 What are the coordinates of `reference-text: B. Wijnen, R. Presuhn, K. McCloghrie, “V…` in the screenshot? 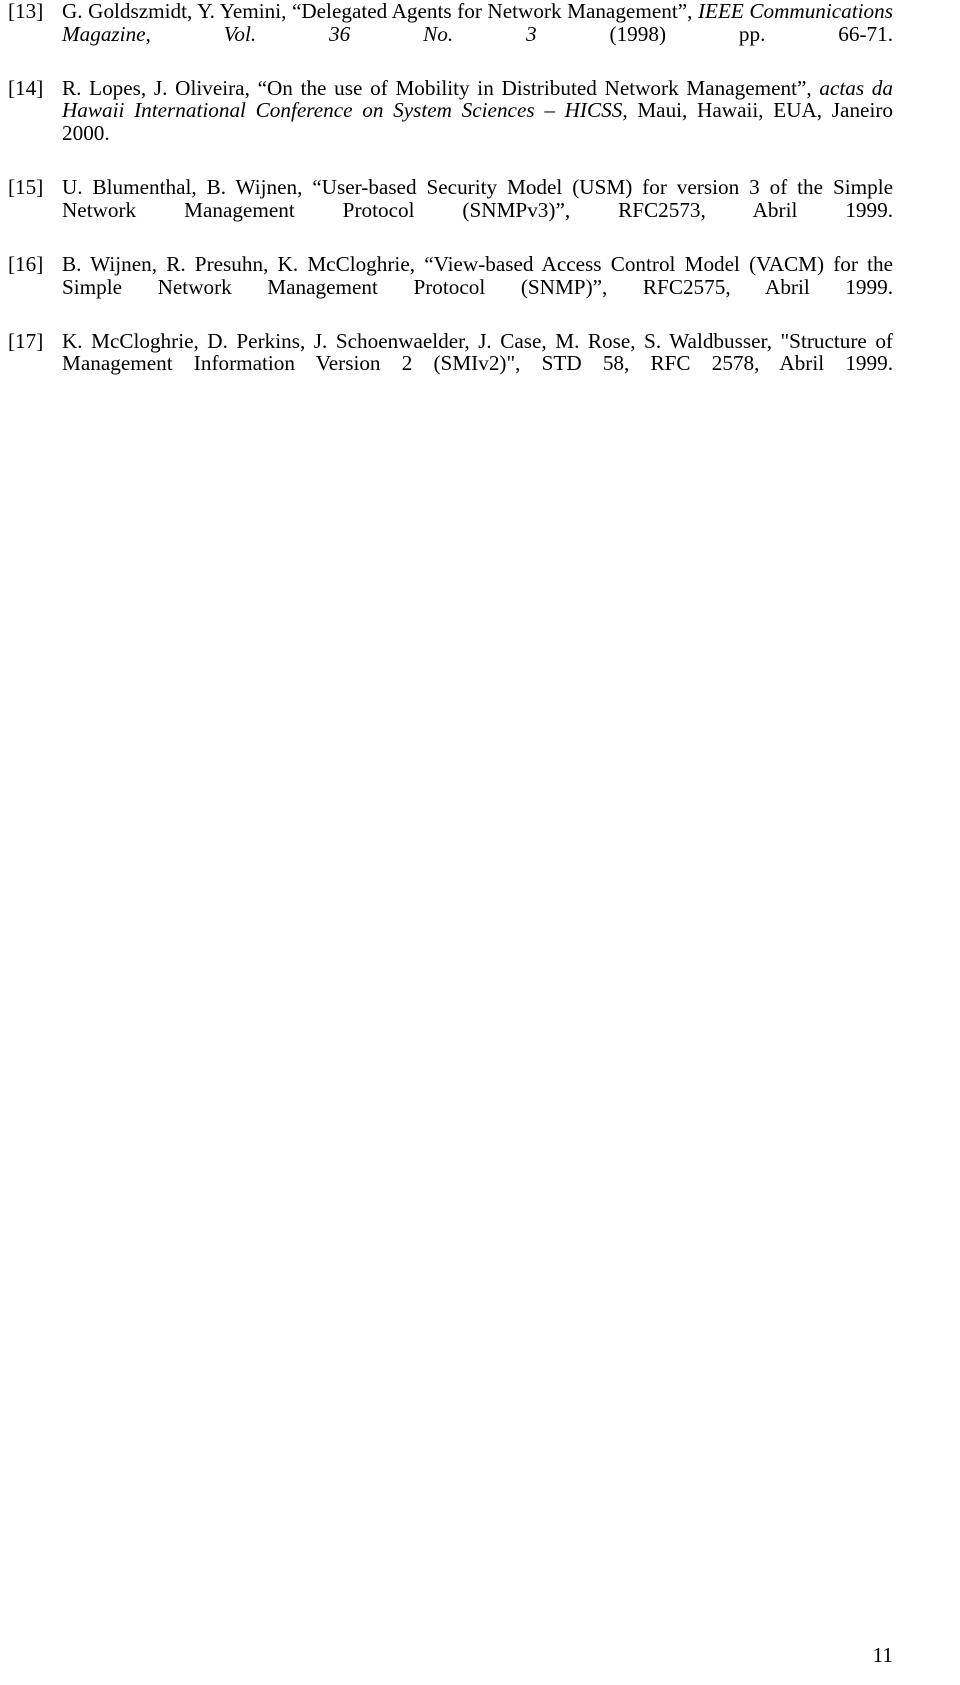 It's located at (477, 287).